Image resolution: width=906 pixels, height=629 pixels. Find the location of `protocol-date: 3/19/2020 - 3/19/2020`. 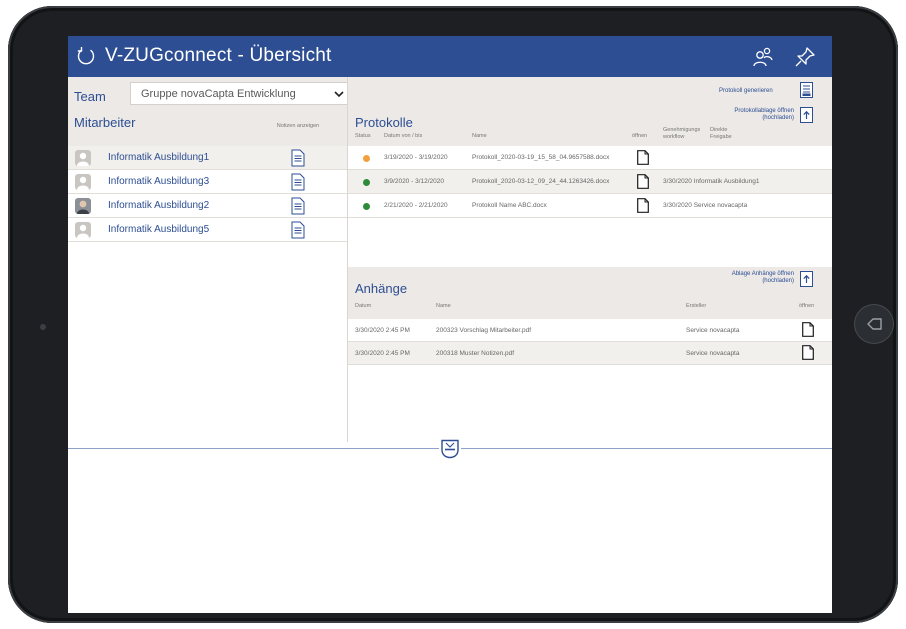

protocol-date: 3/19/2020 - 3/19/2020 is located at coordinates (416, 157).